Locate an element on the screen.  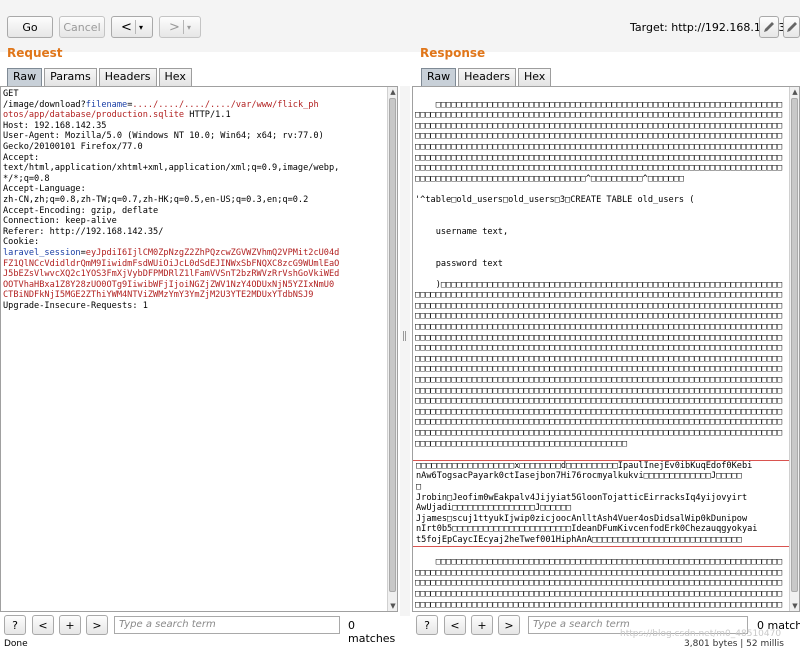
param-name: filename is located at coordinates (106, 104).